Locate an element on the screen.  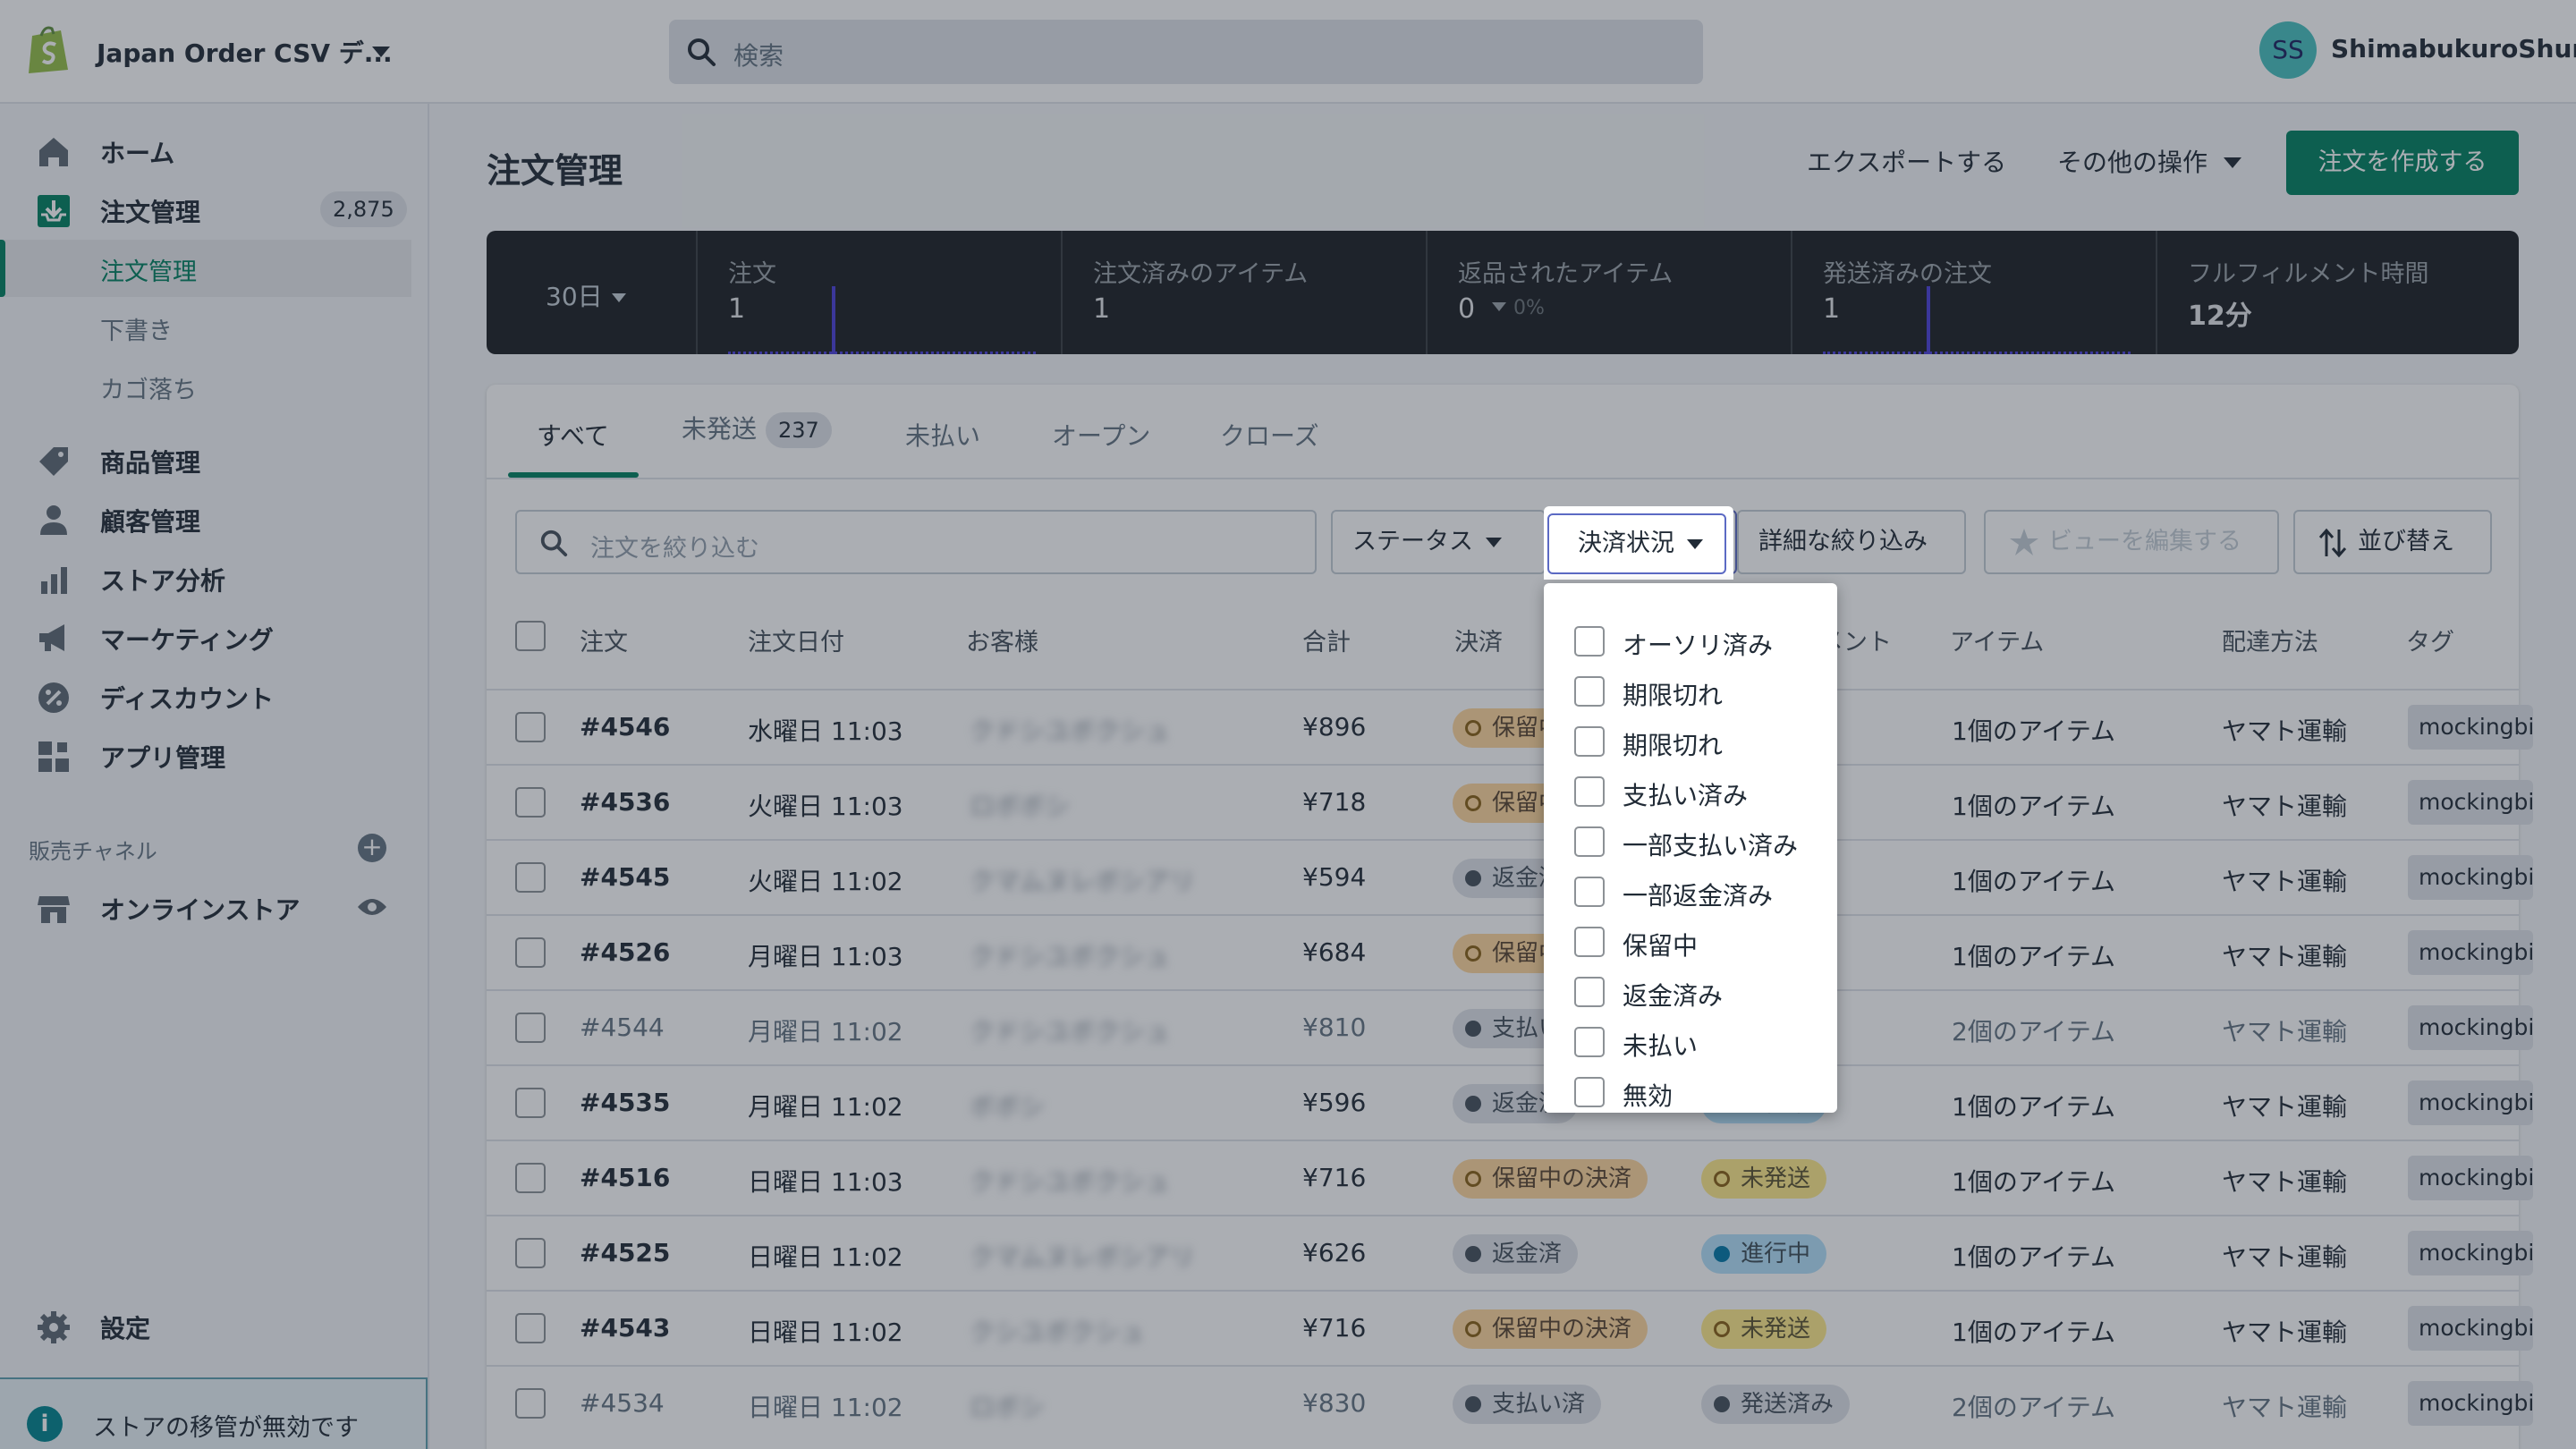
option-label: 支払い済み is located at coordinates (1686, 795).